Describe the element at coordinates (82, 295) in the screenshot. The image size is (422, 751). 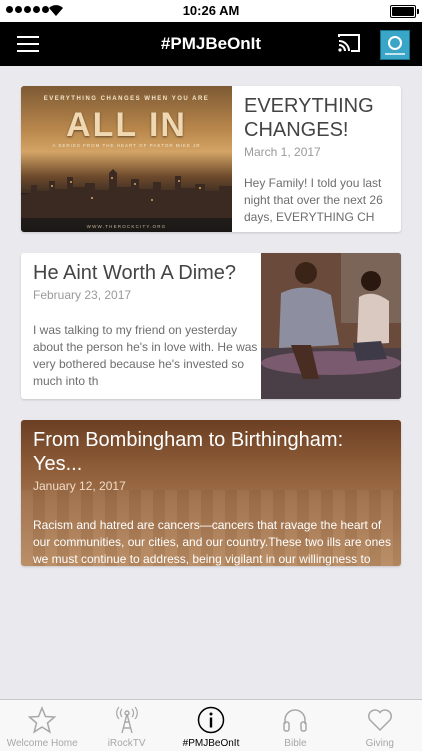
I see `post-date: February 23, 2017` at that location.